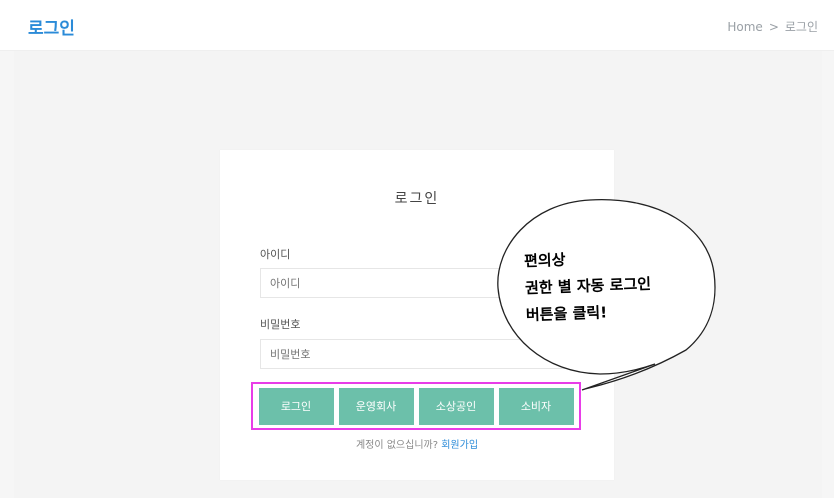 This screenshot has width=834, height=498. I want to click on annotation-line: 버튼을 클릭!, so click(566, 314).